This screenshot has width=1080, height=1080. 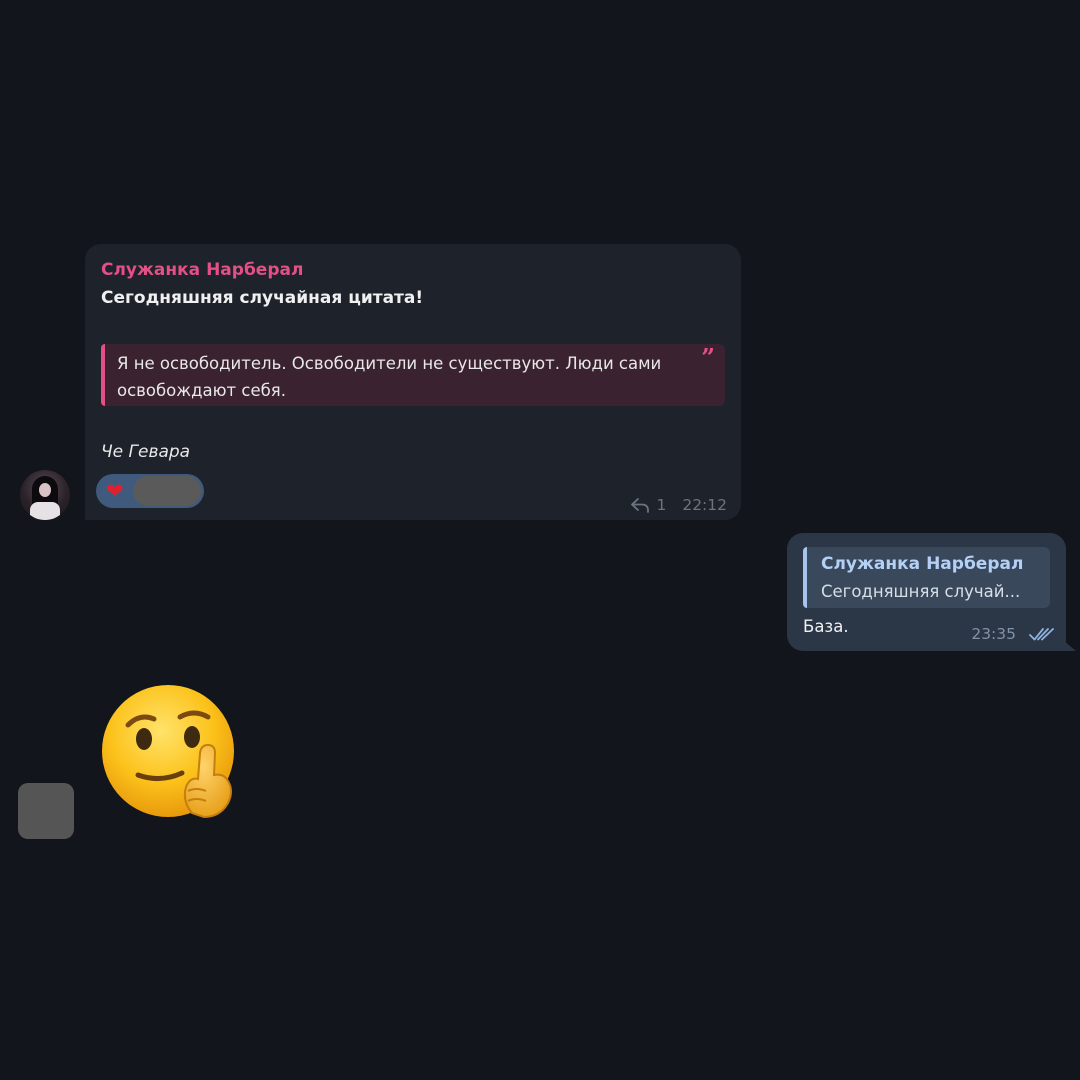 What do you see at coordinates (993, 634) in the screenshot?
I see `message-time: 23:35` at bounding box center [993, 634].